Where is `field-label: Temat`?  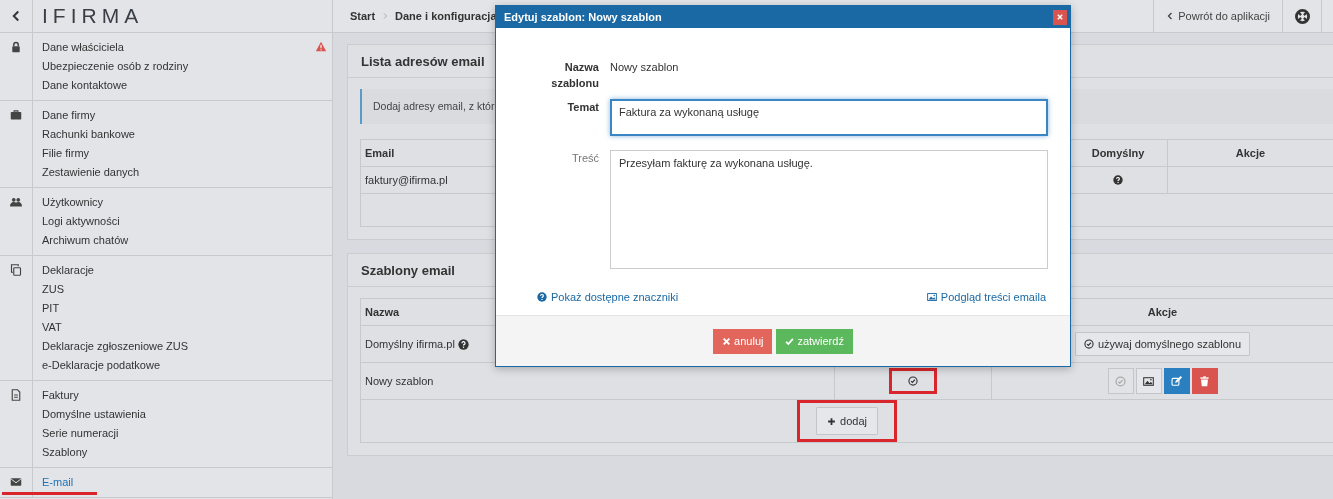 field-label: Temat is located at coordinates (582, 107).